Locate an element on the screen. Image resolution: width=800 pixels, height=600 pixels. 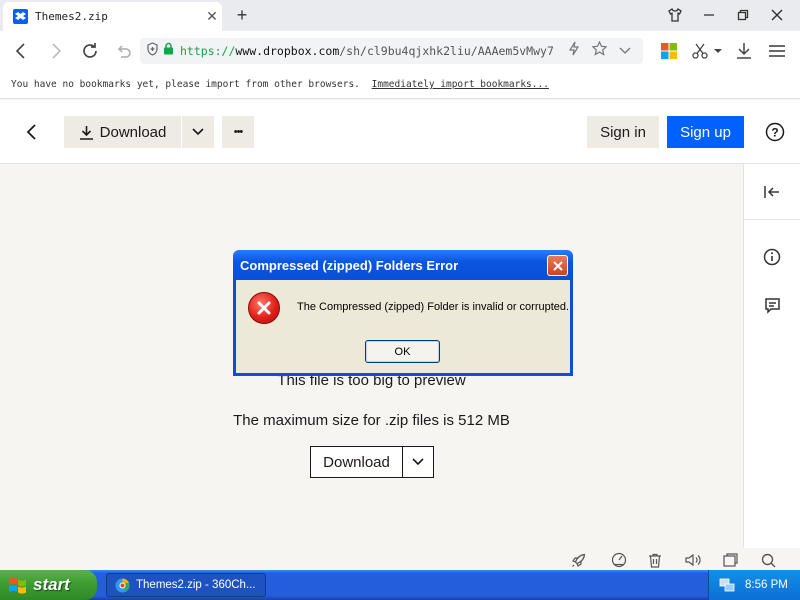
url-scheme: https:// is located at coordinates (208, 51).